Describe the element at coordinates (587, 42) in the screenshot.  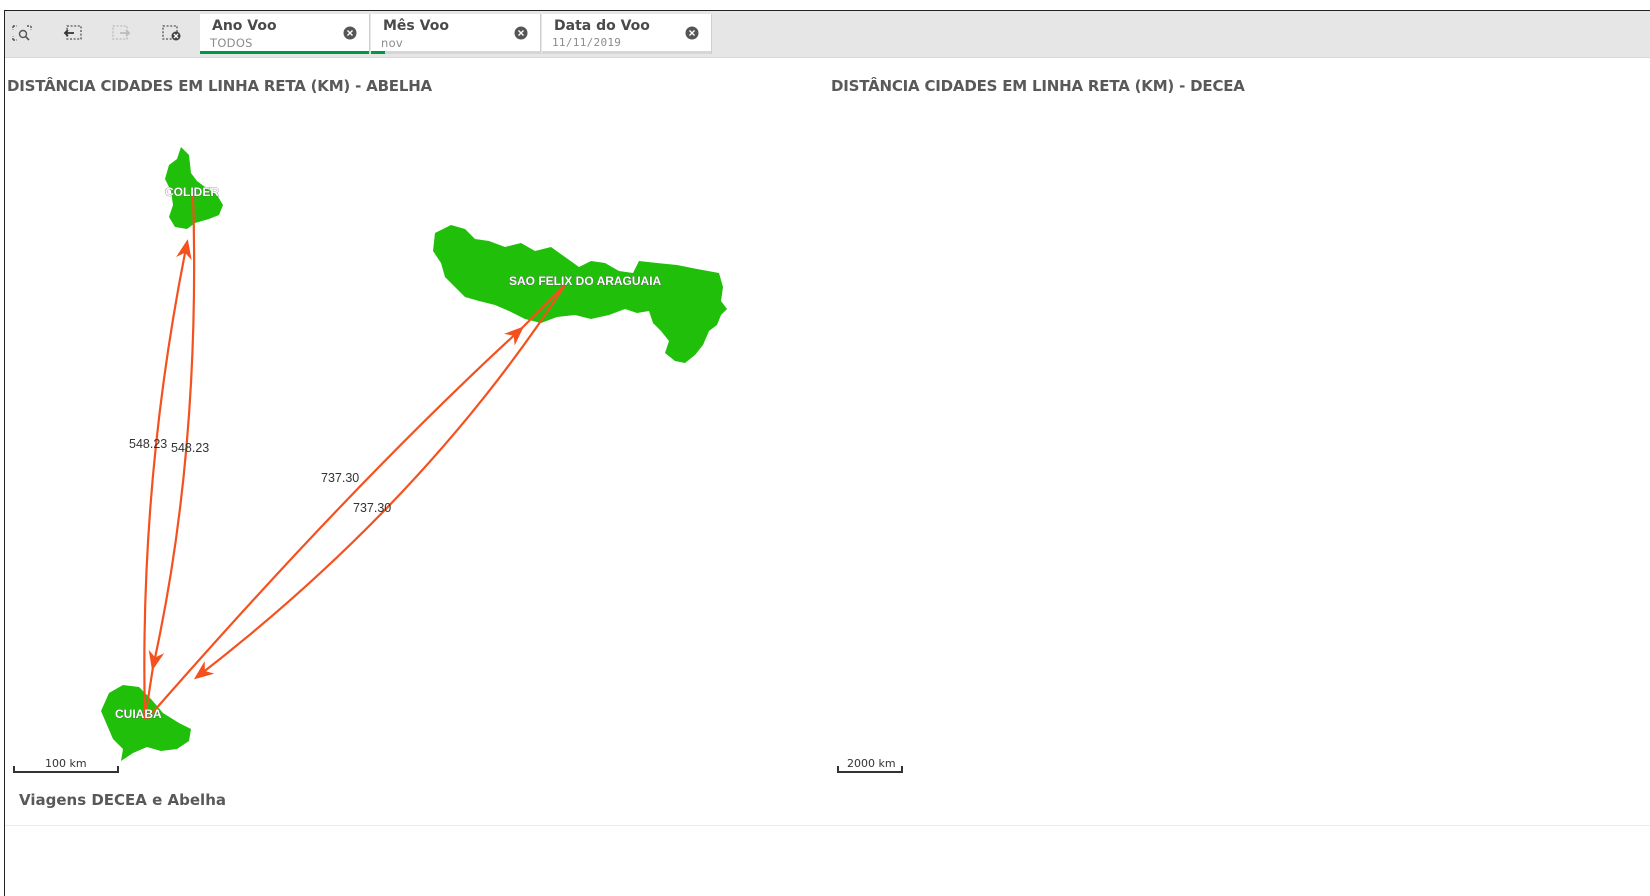
I see `filter-value: 11/11/2019` at that location.